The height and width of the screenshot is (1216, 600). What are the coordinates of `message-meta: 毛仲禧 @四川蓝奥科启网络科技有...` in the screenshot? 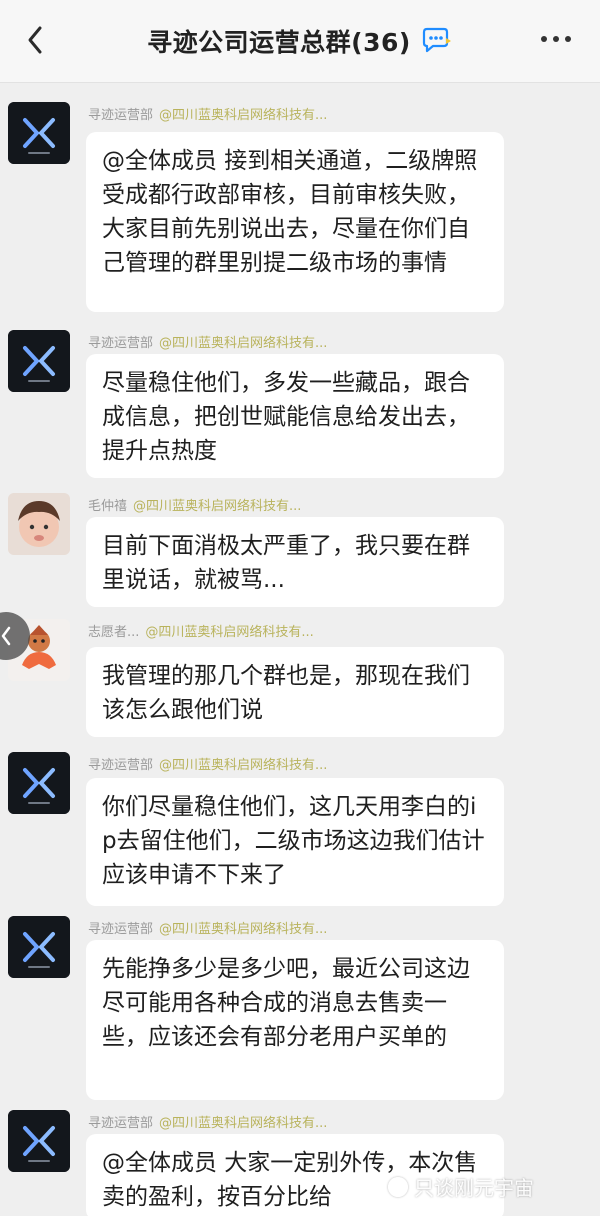 It's located at (332, 504).